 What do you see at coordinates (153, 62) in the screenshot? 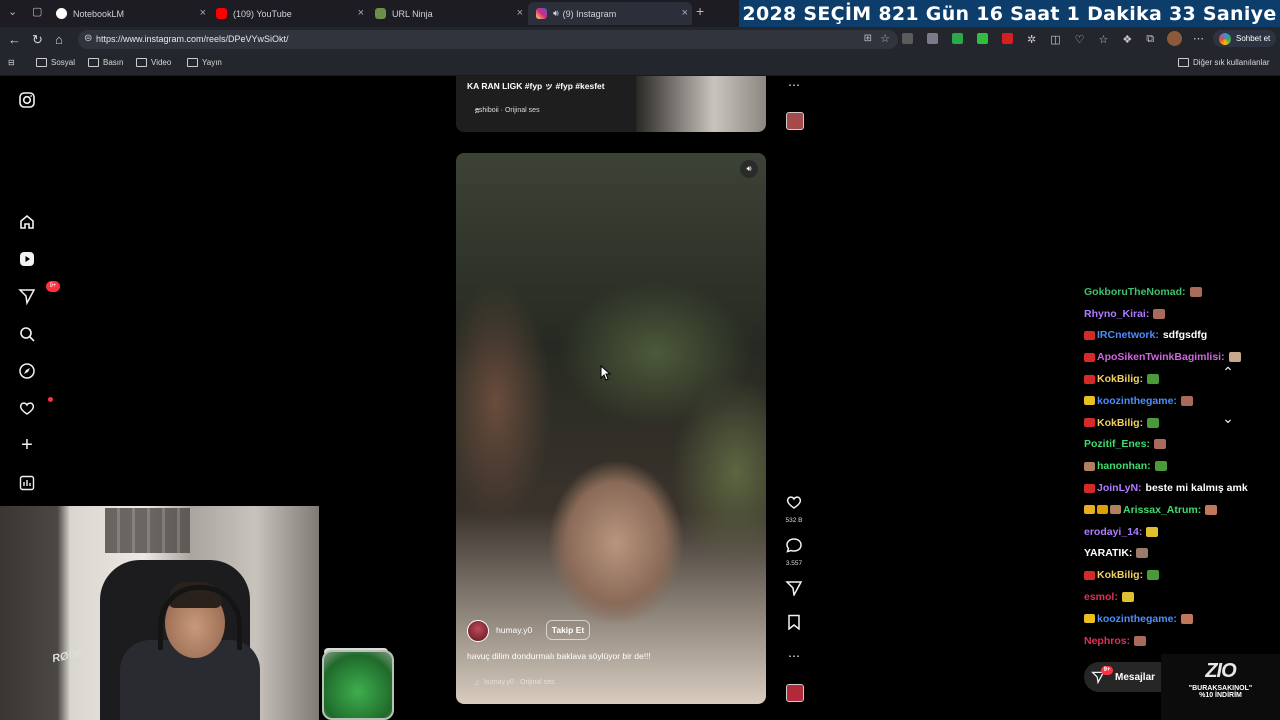
I see `bookmark-folder-video: Video` at bounding box center [153, 62].